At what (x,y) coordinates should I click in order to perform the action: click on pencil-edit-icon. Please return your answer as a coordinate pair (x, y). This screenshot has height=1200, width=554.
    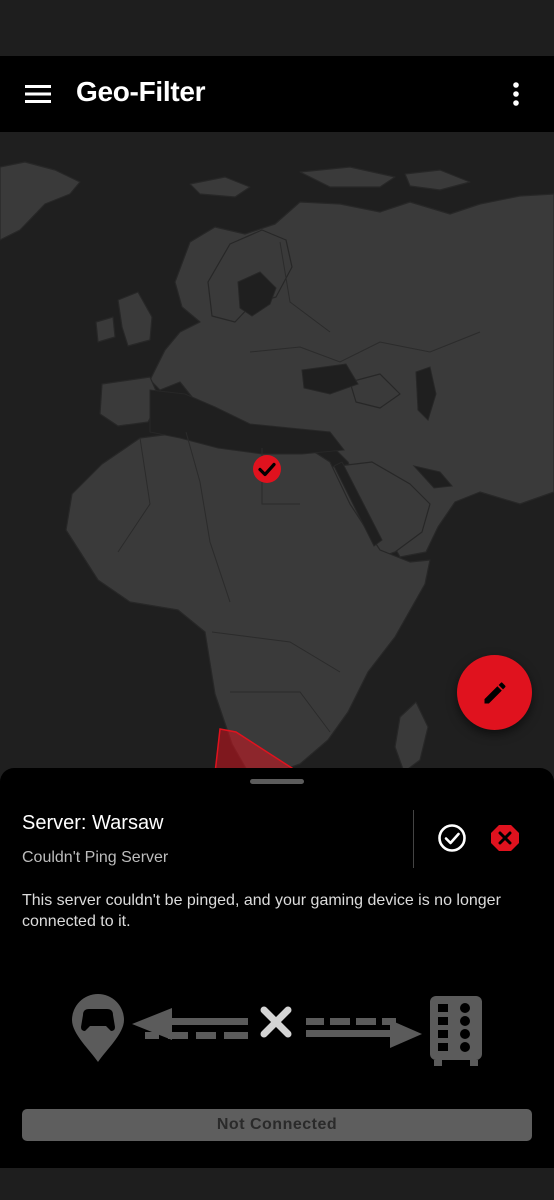
    Looking at the image, I should click on (495, 692).